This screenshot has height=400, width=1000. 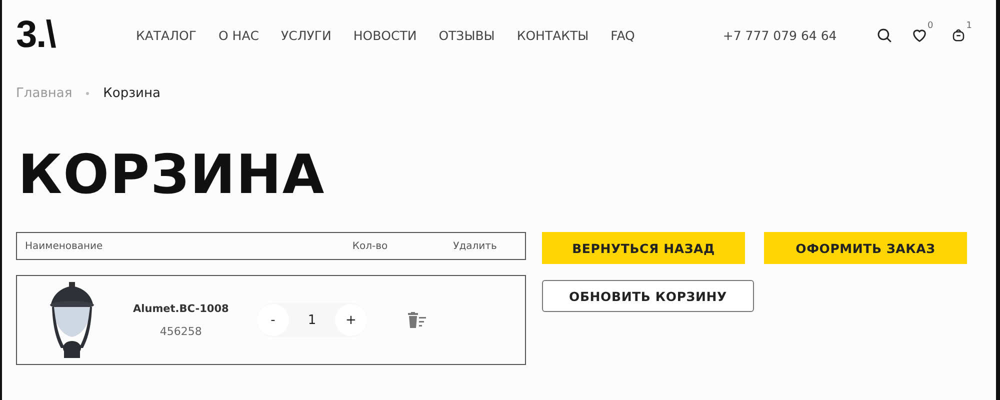 What do you see at coordinates (76, 35) in the screenshot?
I see `logo: 3.\` at bounding box center [76, 35].